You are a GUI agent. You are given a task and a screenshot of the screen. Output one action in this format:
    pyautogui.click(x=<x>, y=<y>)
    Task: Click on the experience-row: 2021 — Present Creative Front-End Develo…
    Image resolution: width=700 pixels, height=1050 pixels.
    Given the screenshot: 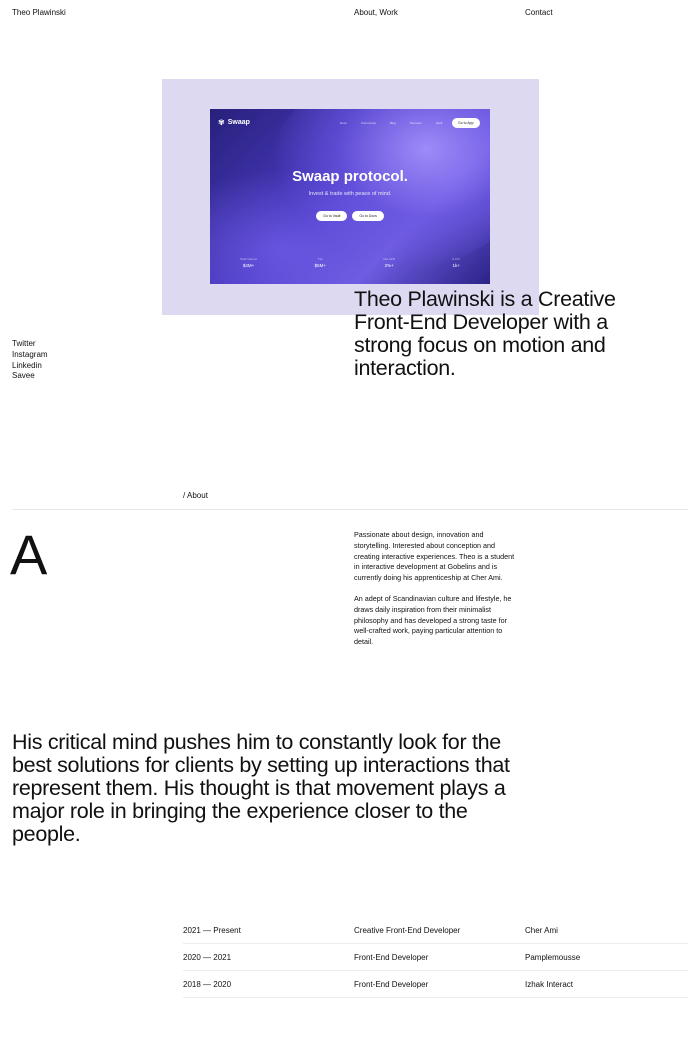 What is the action you would take?
    pyautogui.click(x=435, y=930)
    